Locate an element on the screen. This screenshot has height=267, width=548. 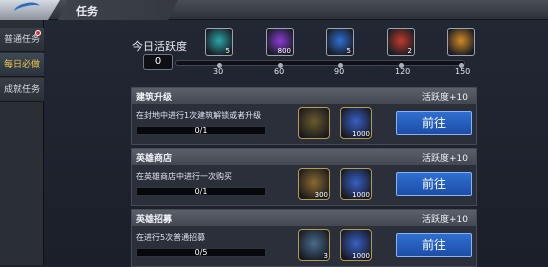
activity-label: 今日活跃度 is located at coordinates (159, 46).